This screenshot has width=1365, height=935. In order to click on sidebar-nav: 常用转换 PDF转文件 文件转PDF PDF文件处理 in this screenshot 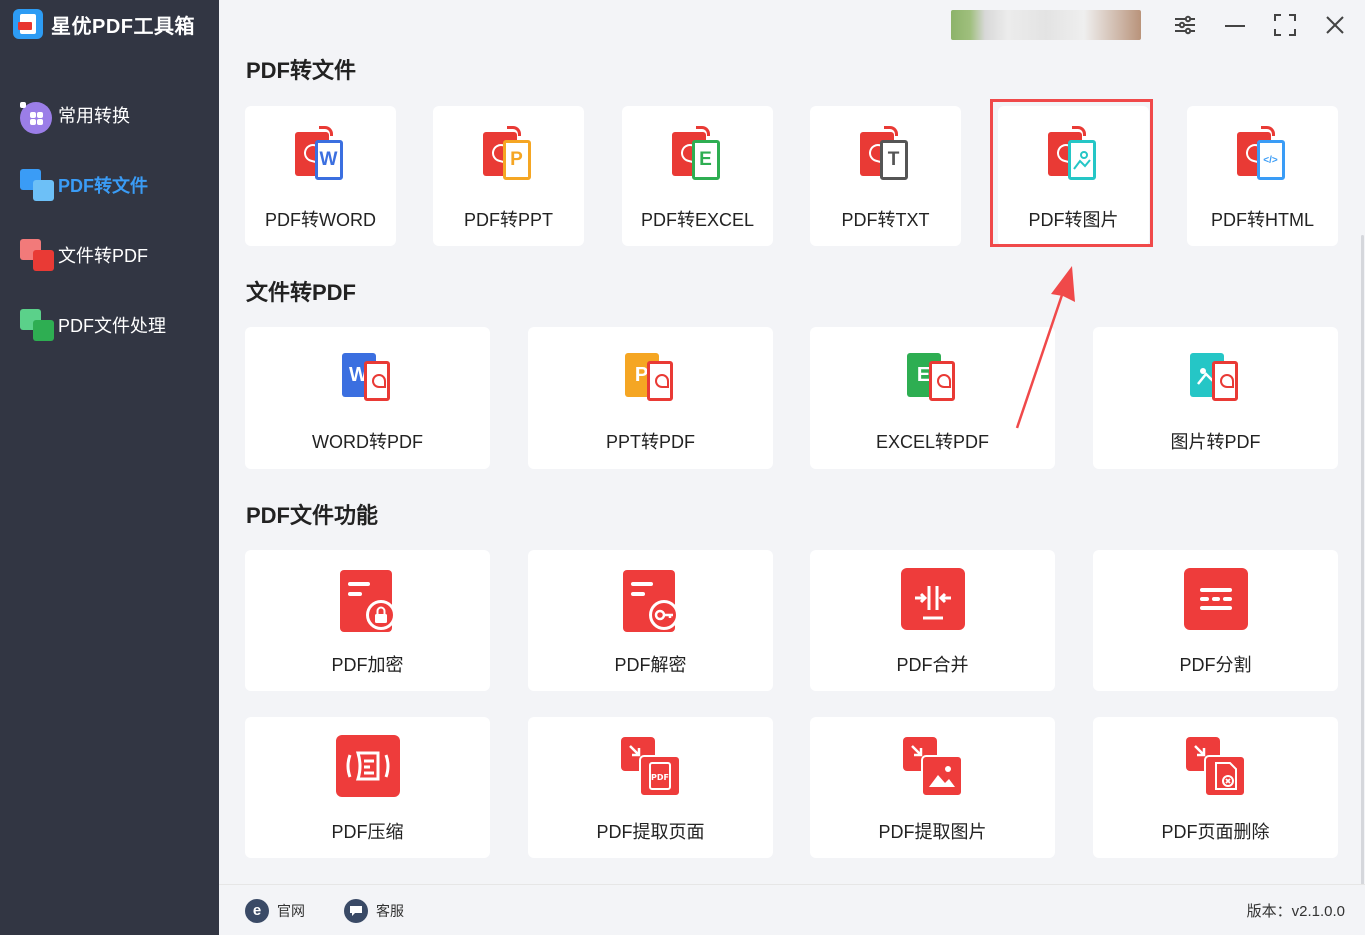, I will do `click(109, 220)`.